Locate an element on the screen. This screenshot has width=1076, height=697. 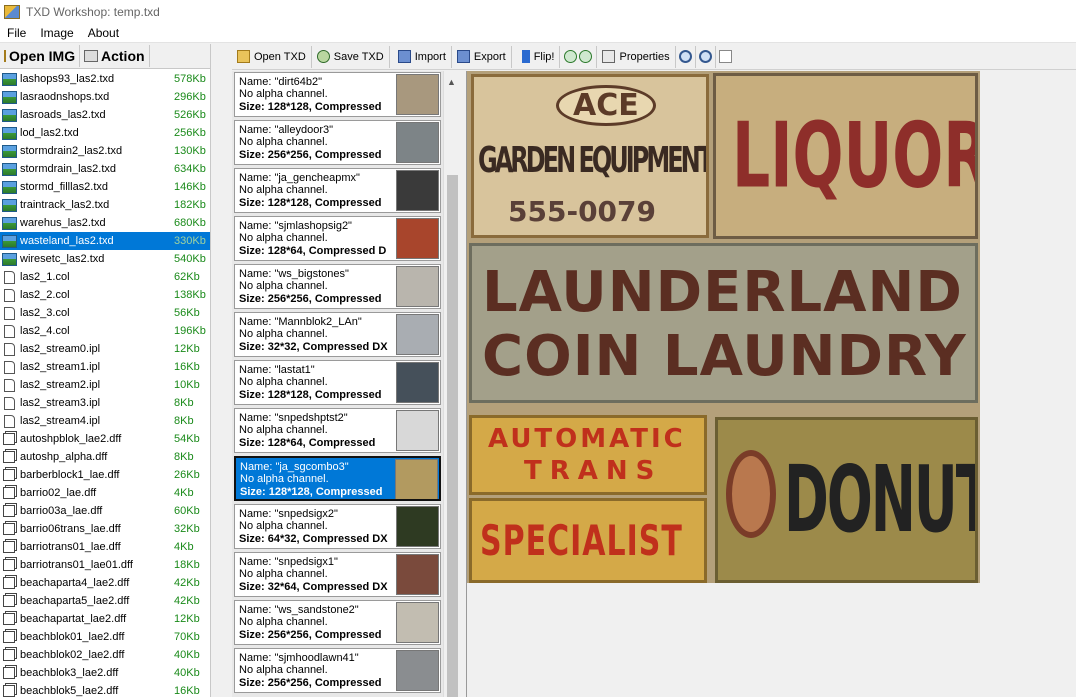
file-list-item: las2_2.col 138Kb is located at coordinates (105, 295).